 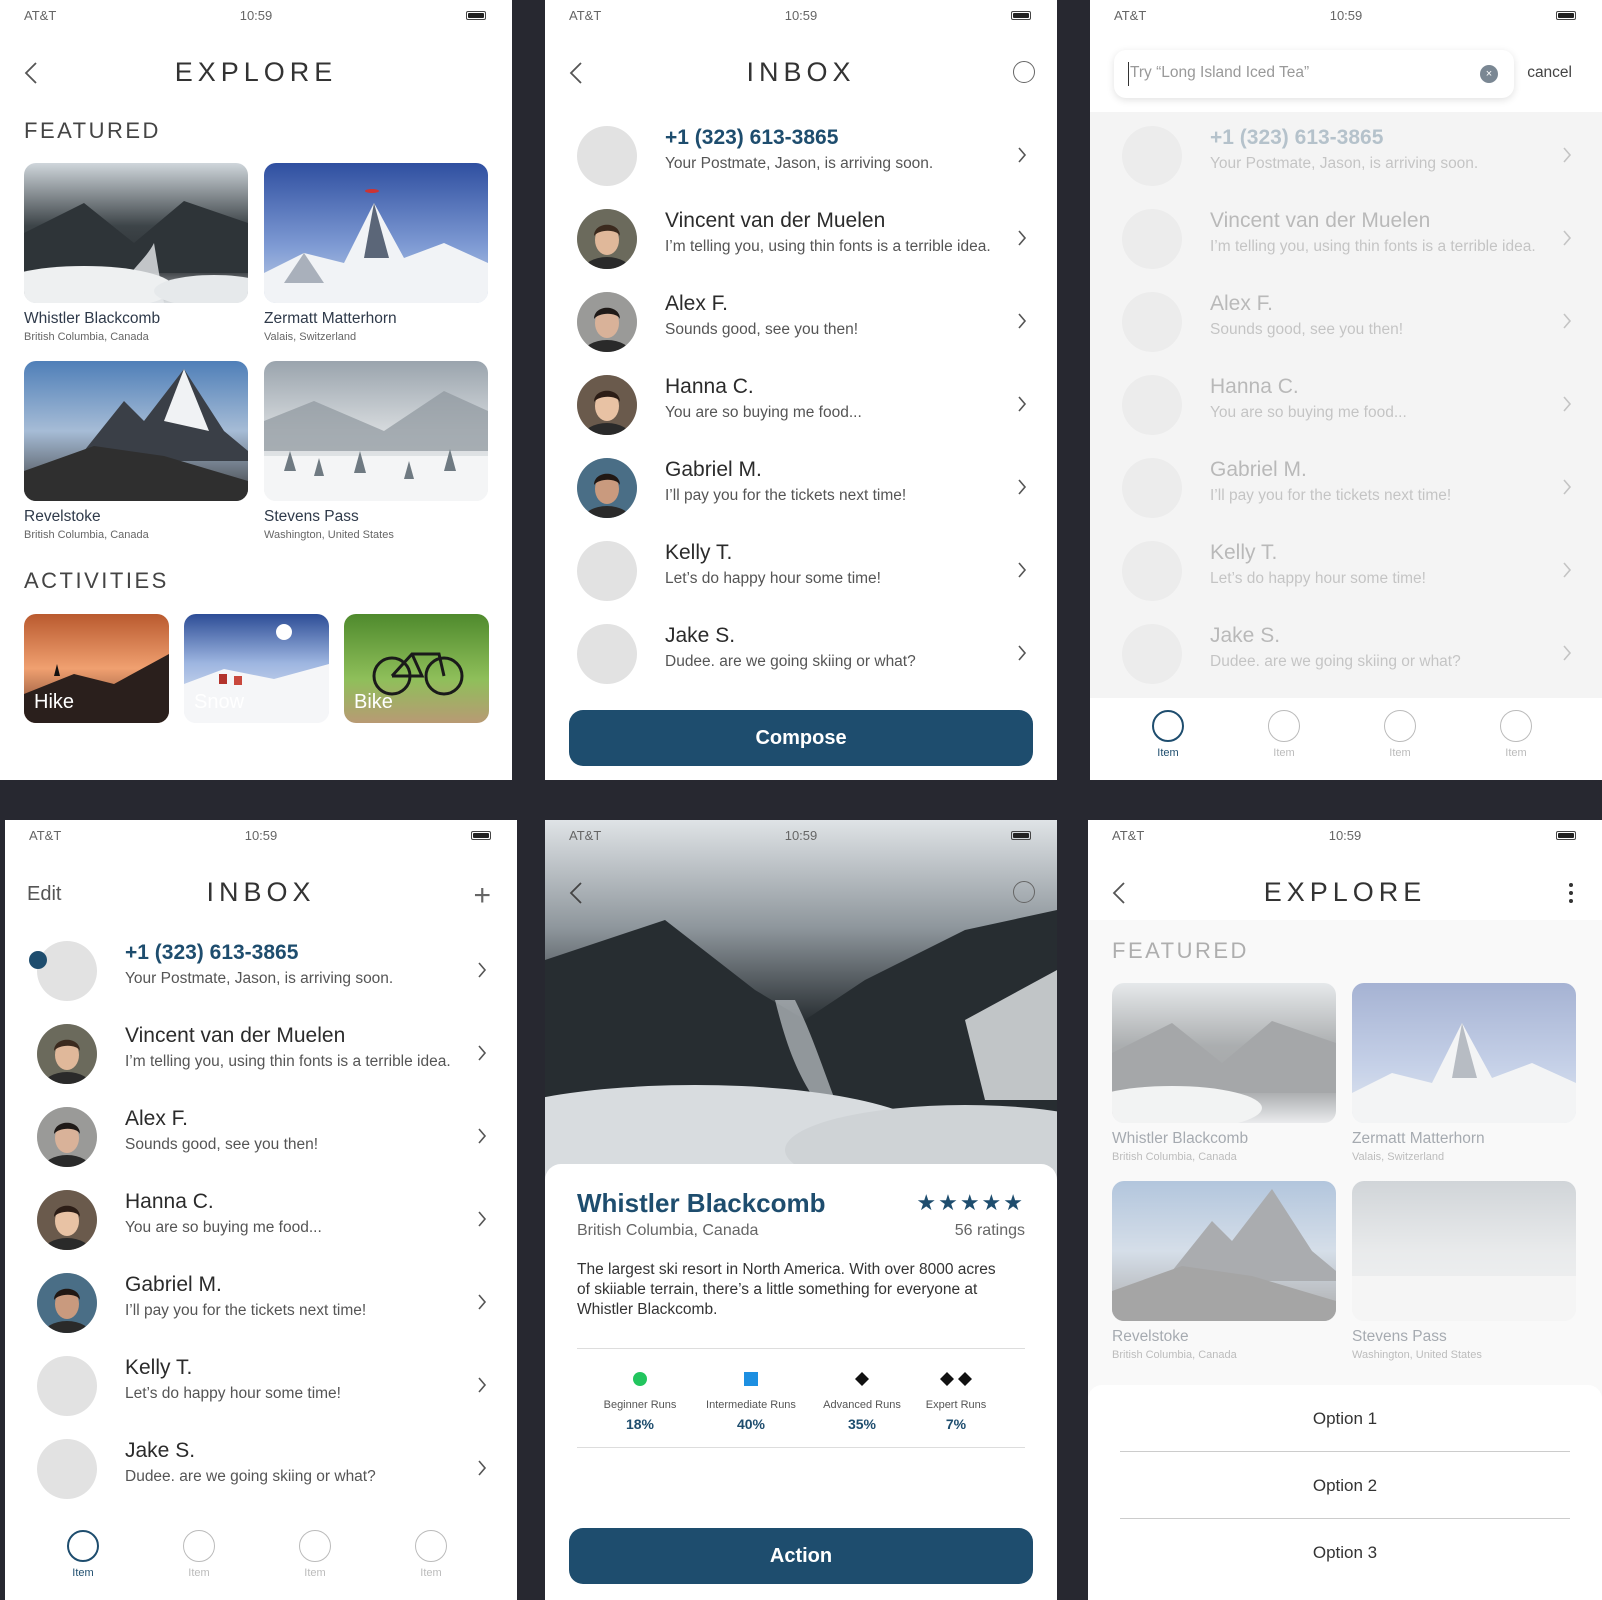 What do you see at coordinates (751, 1424) in the screenshot?
I see `run-value: 40%` at bounding box center [751, 1424].